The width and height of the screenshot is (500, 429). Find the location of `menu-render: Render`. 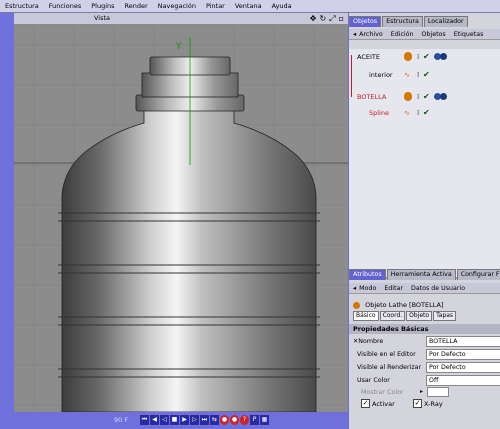

menu-render: Render is located at coordinates (136, 6).